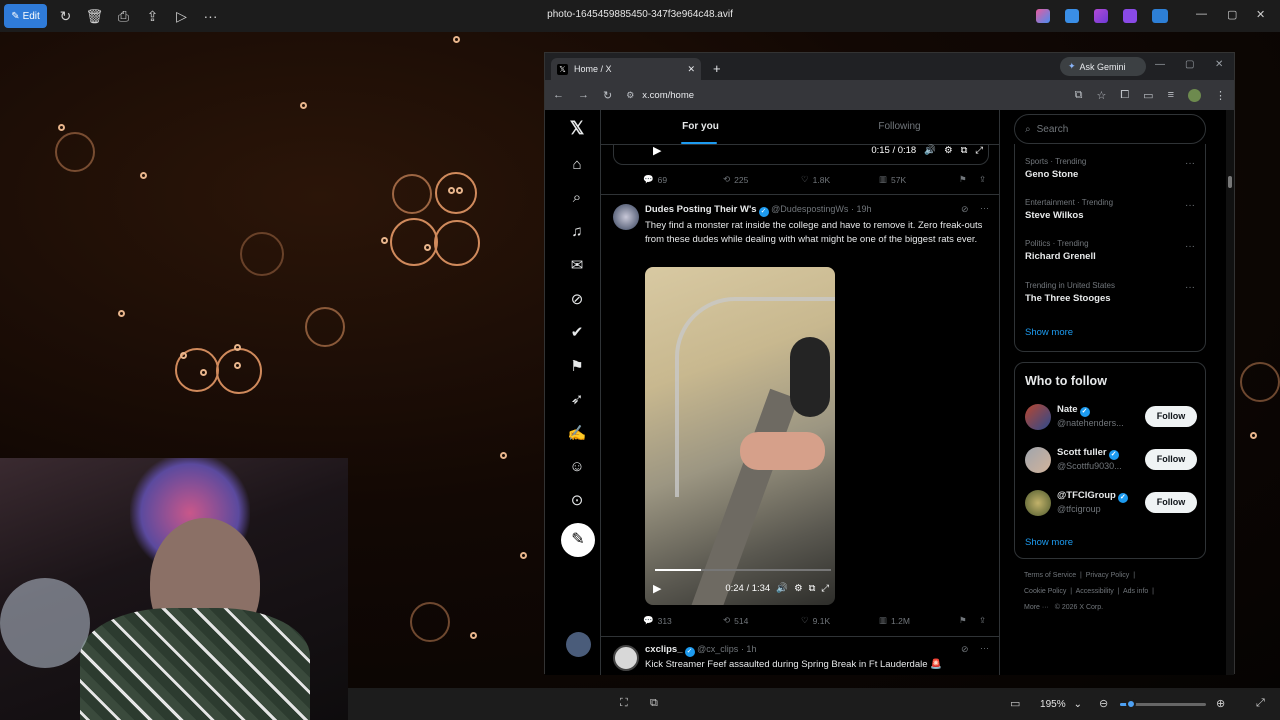  I want to click on views-stat: ▥ 1.2M, so click(894, 620).